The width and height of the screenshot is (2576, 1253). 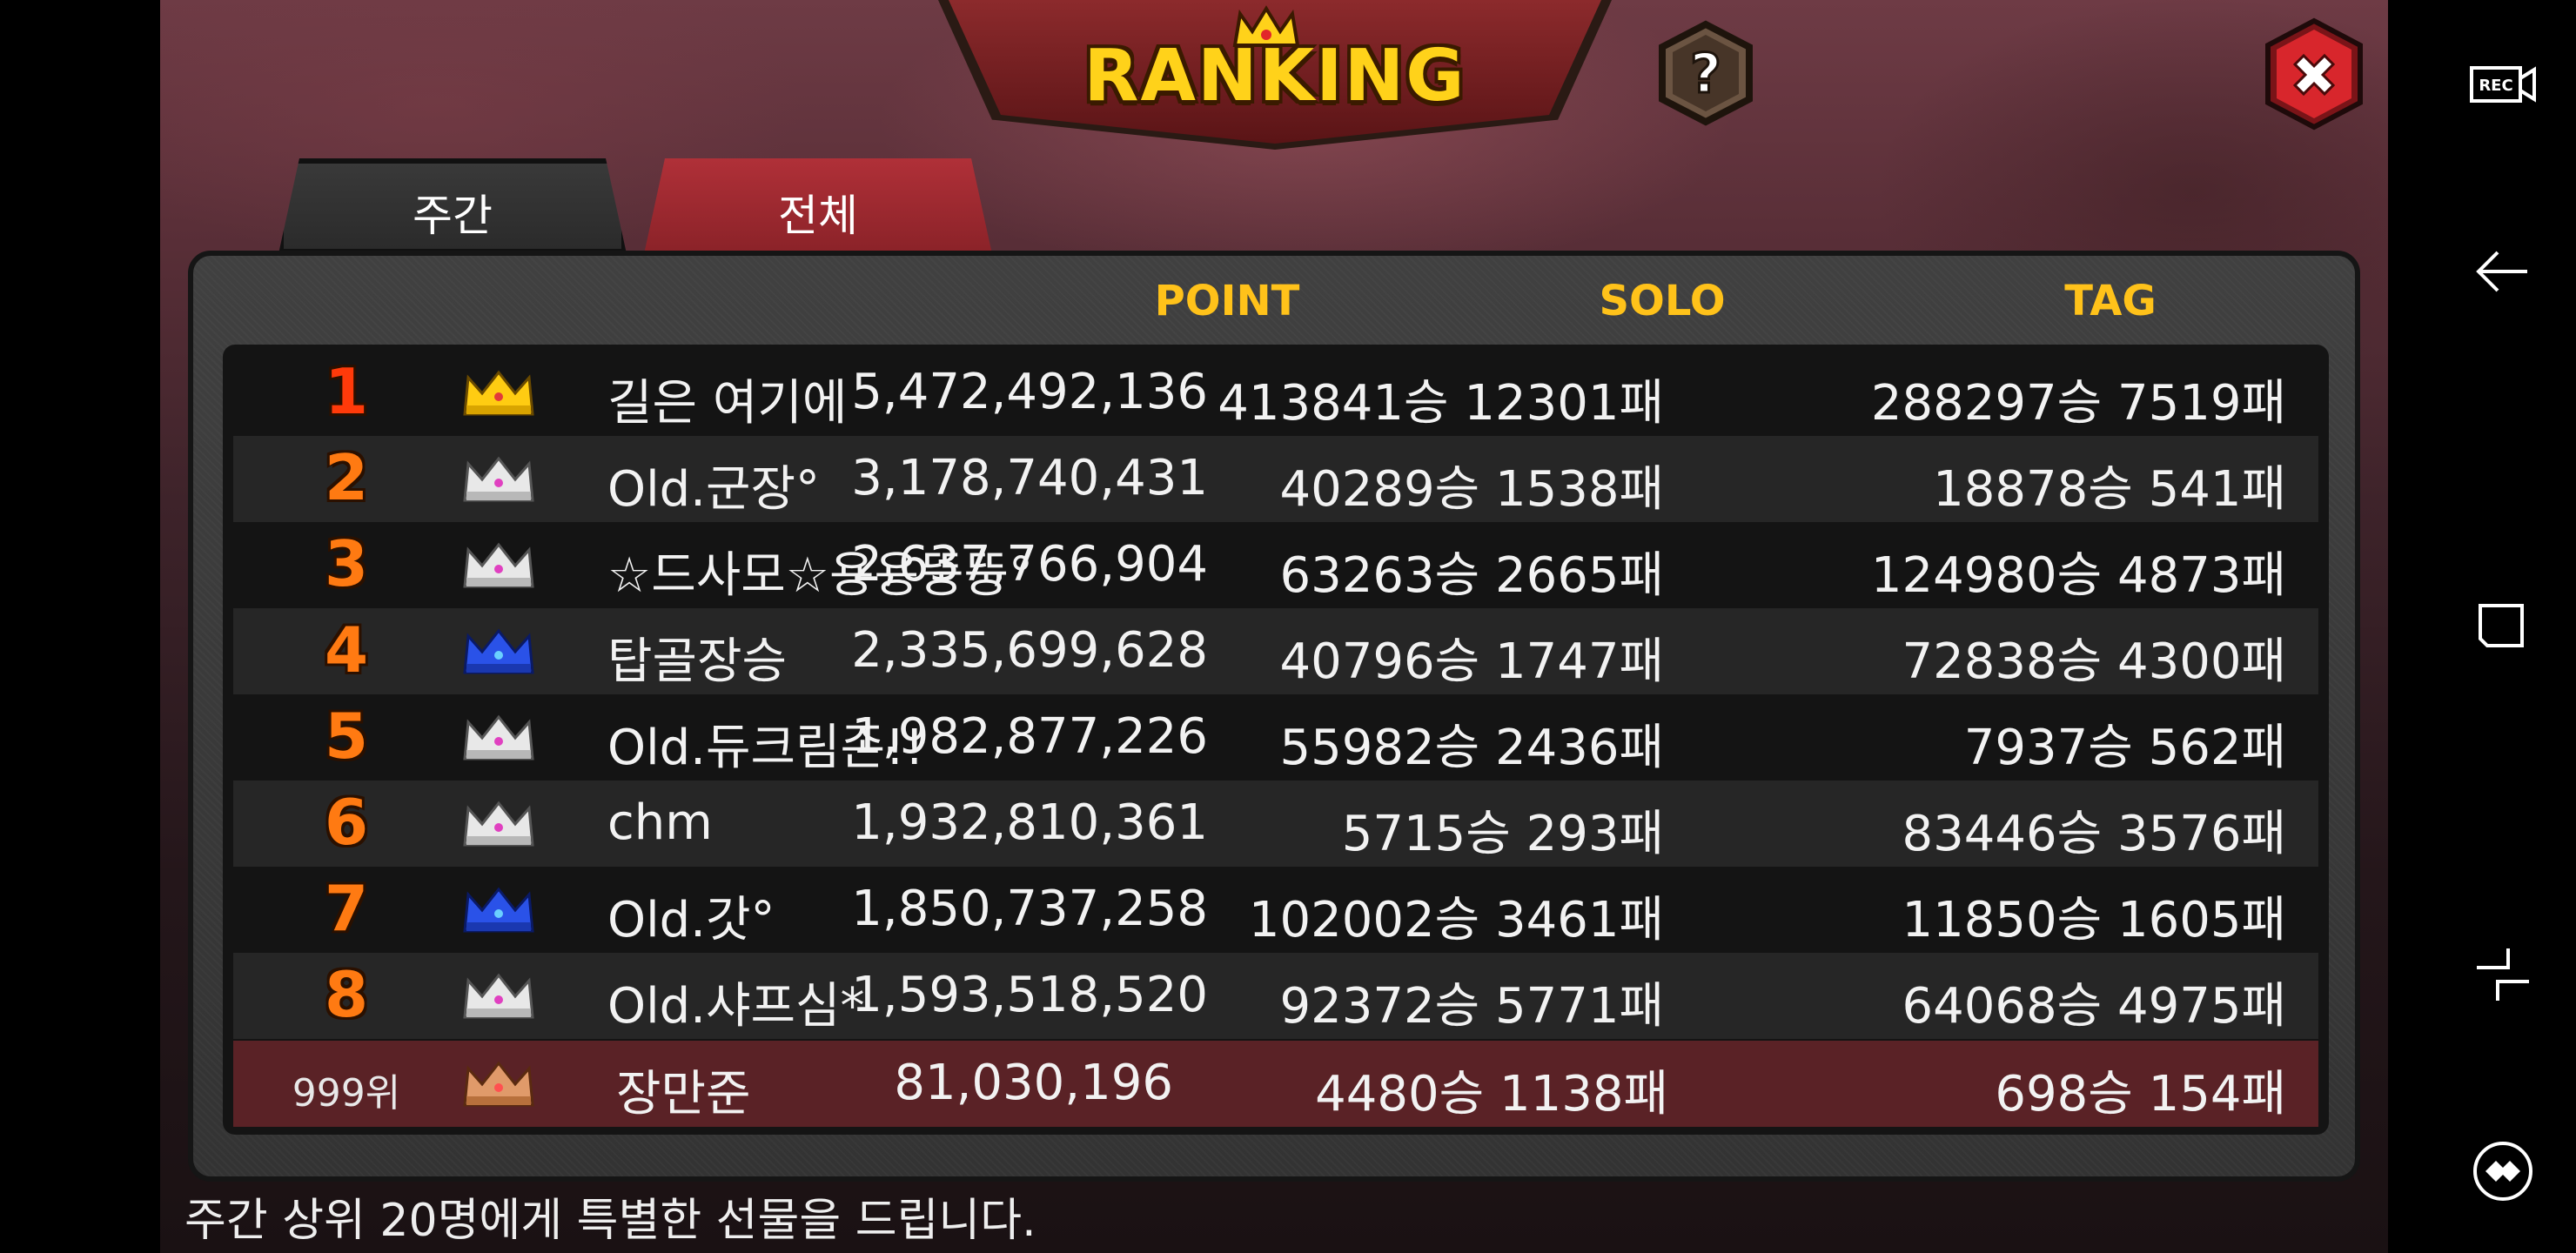 I want to click on player-solo-record: 63263승 2665패, so click(x=1472, y=575).